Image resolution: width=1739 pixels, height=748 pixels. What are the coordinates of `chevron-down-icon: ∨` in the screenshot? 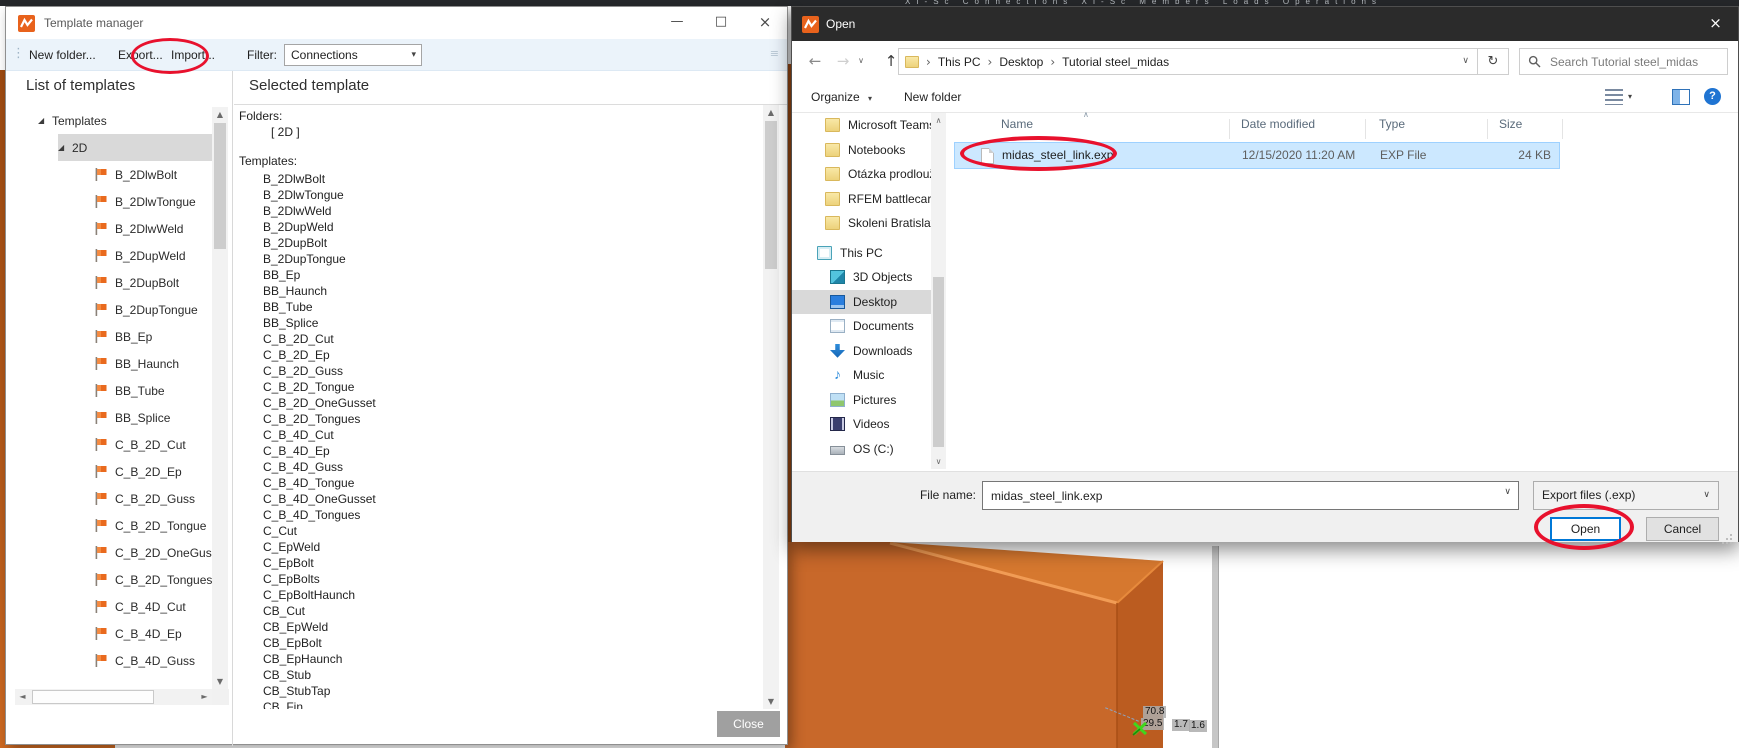 It's located at (1507, 492).